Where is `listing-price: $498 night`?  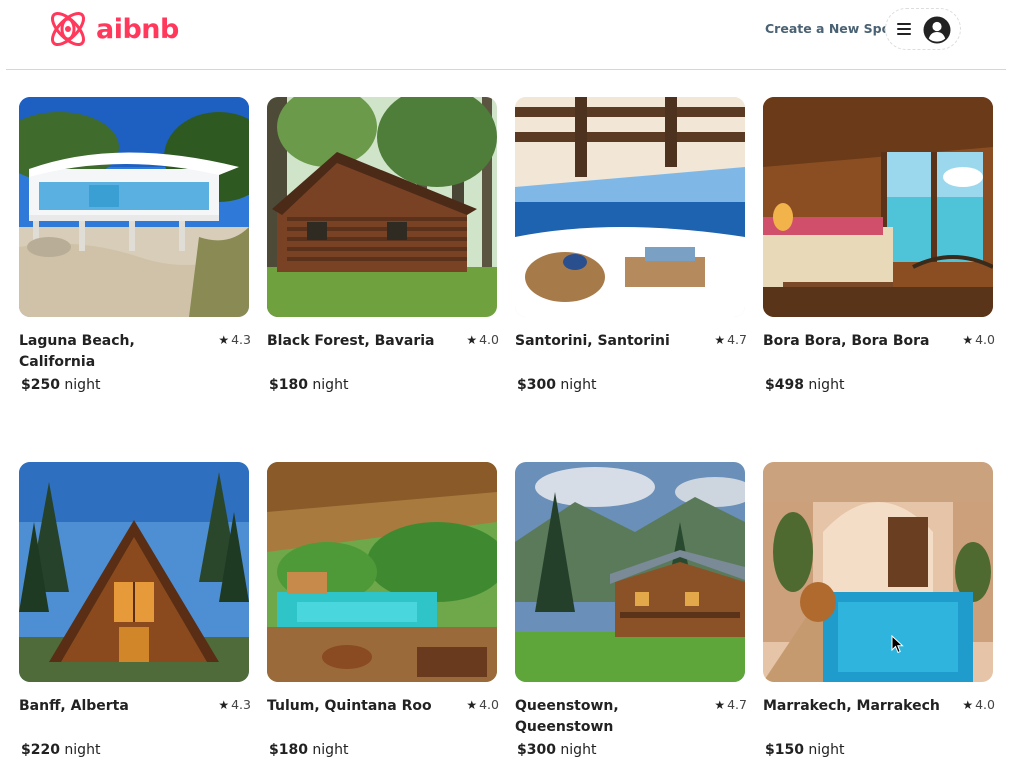
listing-price: $498 night is located at coordinates (804, 385).